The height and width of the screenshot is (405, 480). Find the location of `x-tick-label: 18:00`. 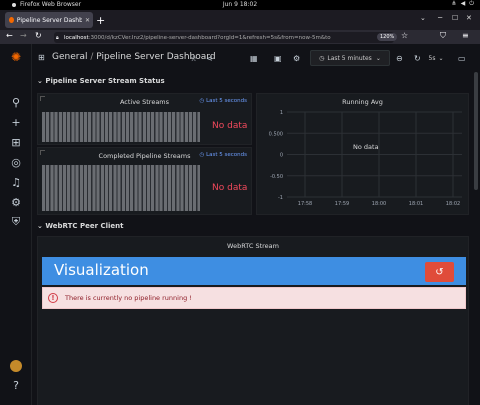

x-tick-label: 18:00 is located at coordinates (379, 204).